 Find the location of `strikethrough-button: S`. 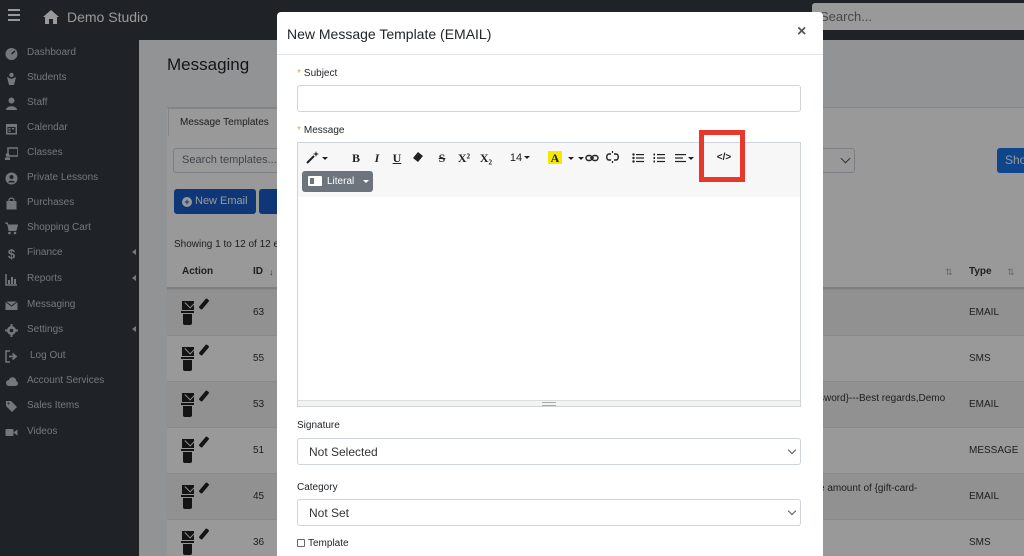

strikethrough-button: S is located at coordinates (442, 158).